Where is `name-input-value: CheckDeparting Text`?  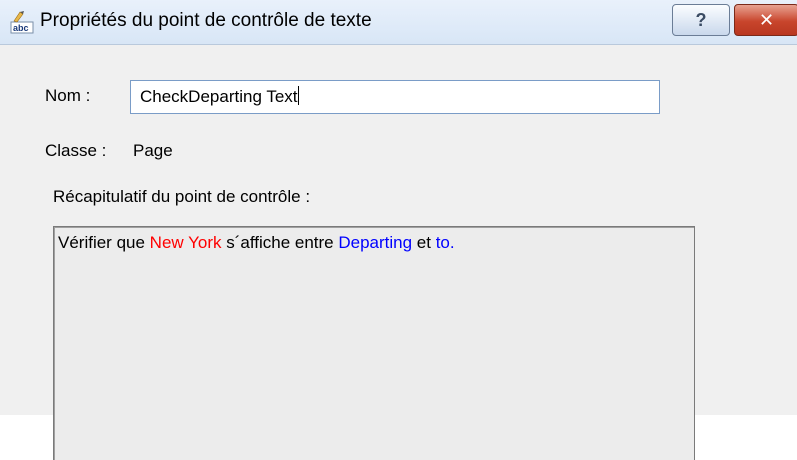
name-input-value: CheckDeparting Text is located at coordinates (219, 96).